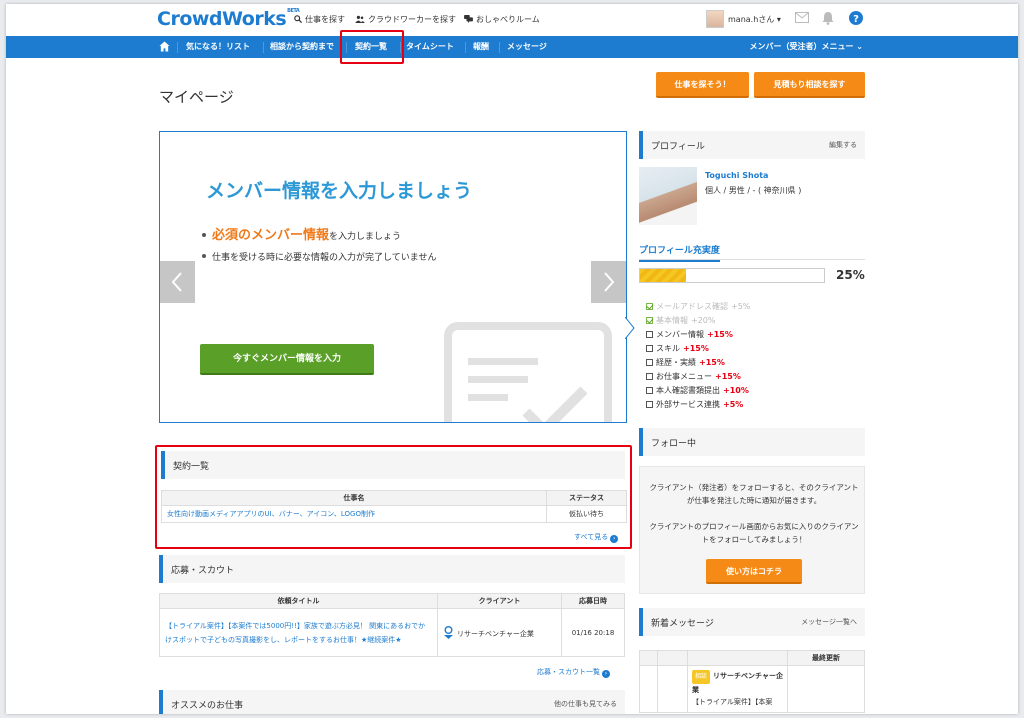  Describe the element at coordinates (679, 252) in the screenshot. I see `profile-completeness-title: プロフィール充実度` at that location.